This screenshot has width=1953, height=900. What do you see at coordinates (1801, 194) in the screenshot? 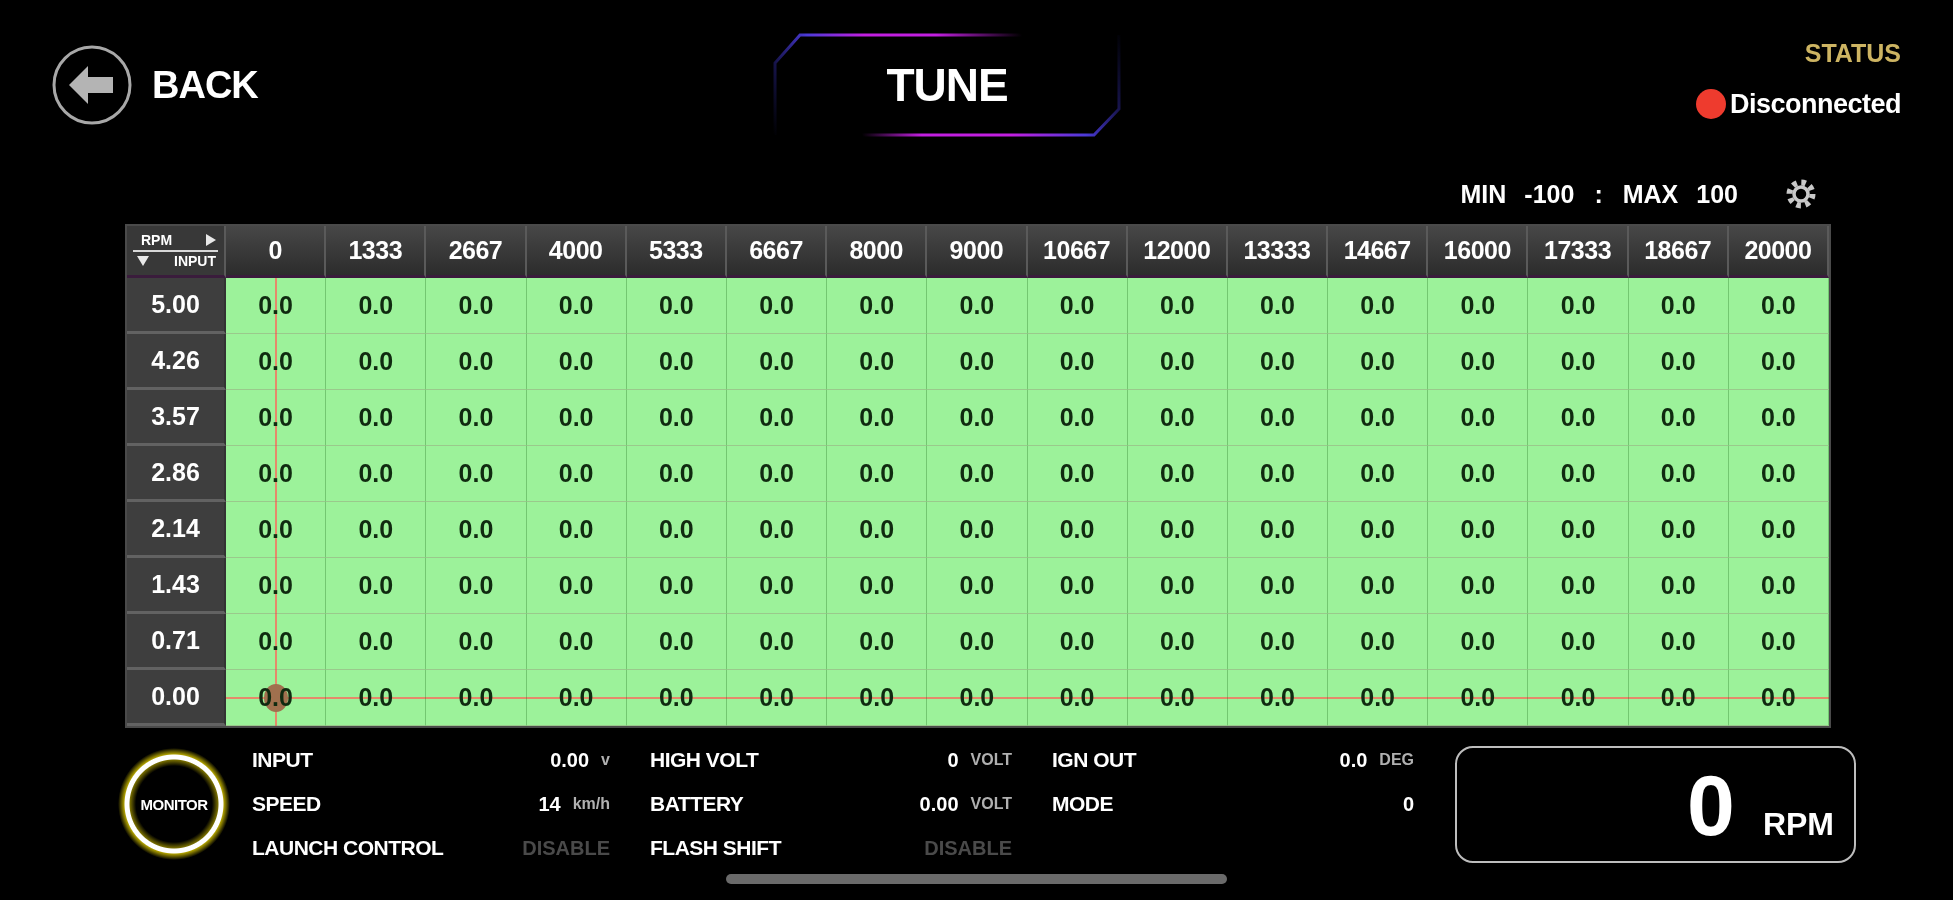
I see `settings-icon` at bounding box center [1801, 194].